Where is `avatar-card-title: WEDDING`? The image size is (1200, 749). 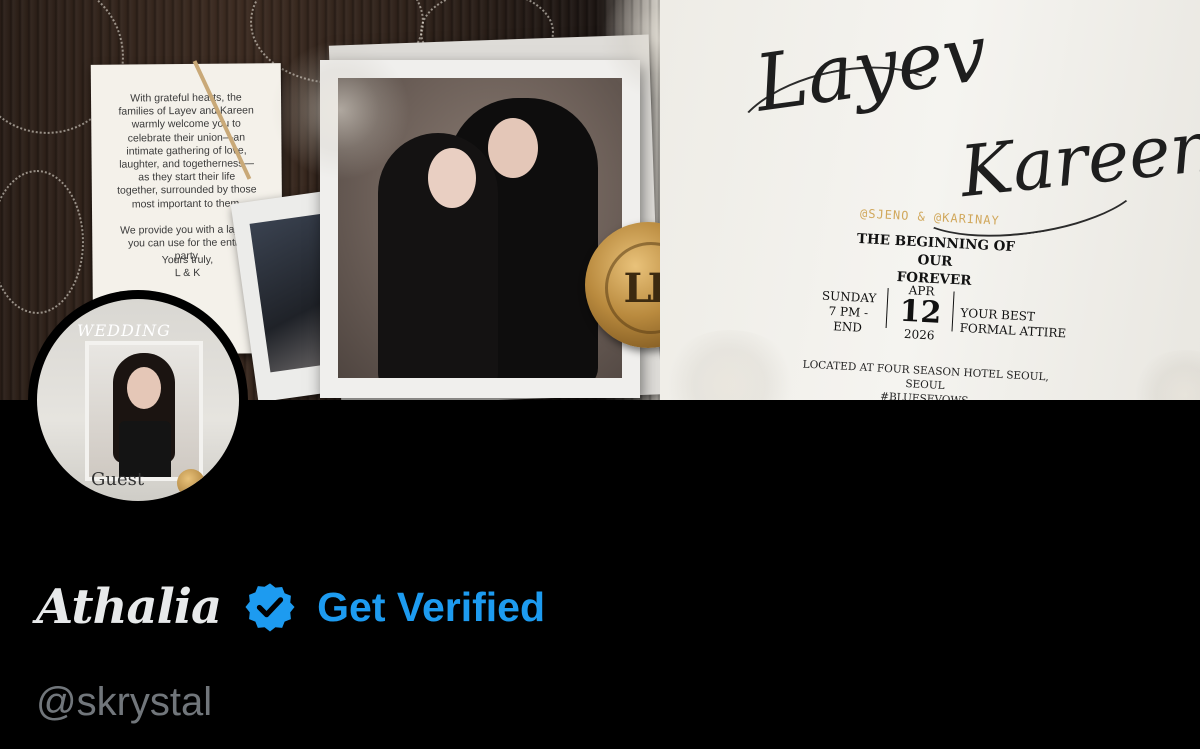
avatar-card-title: WEDDING is located at coordinates (124, 330).